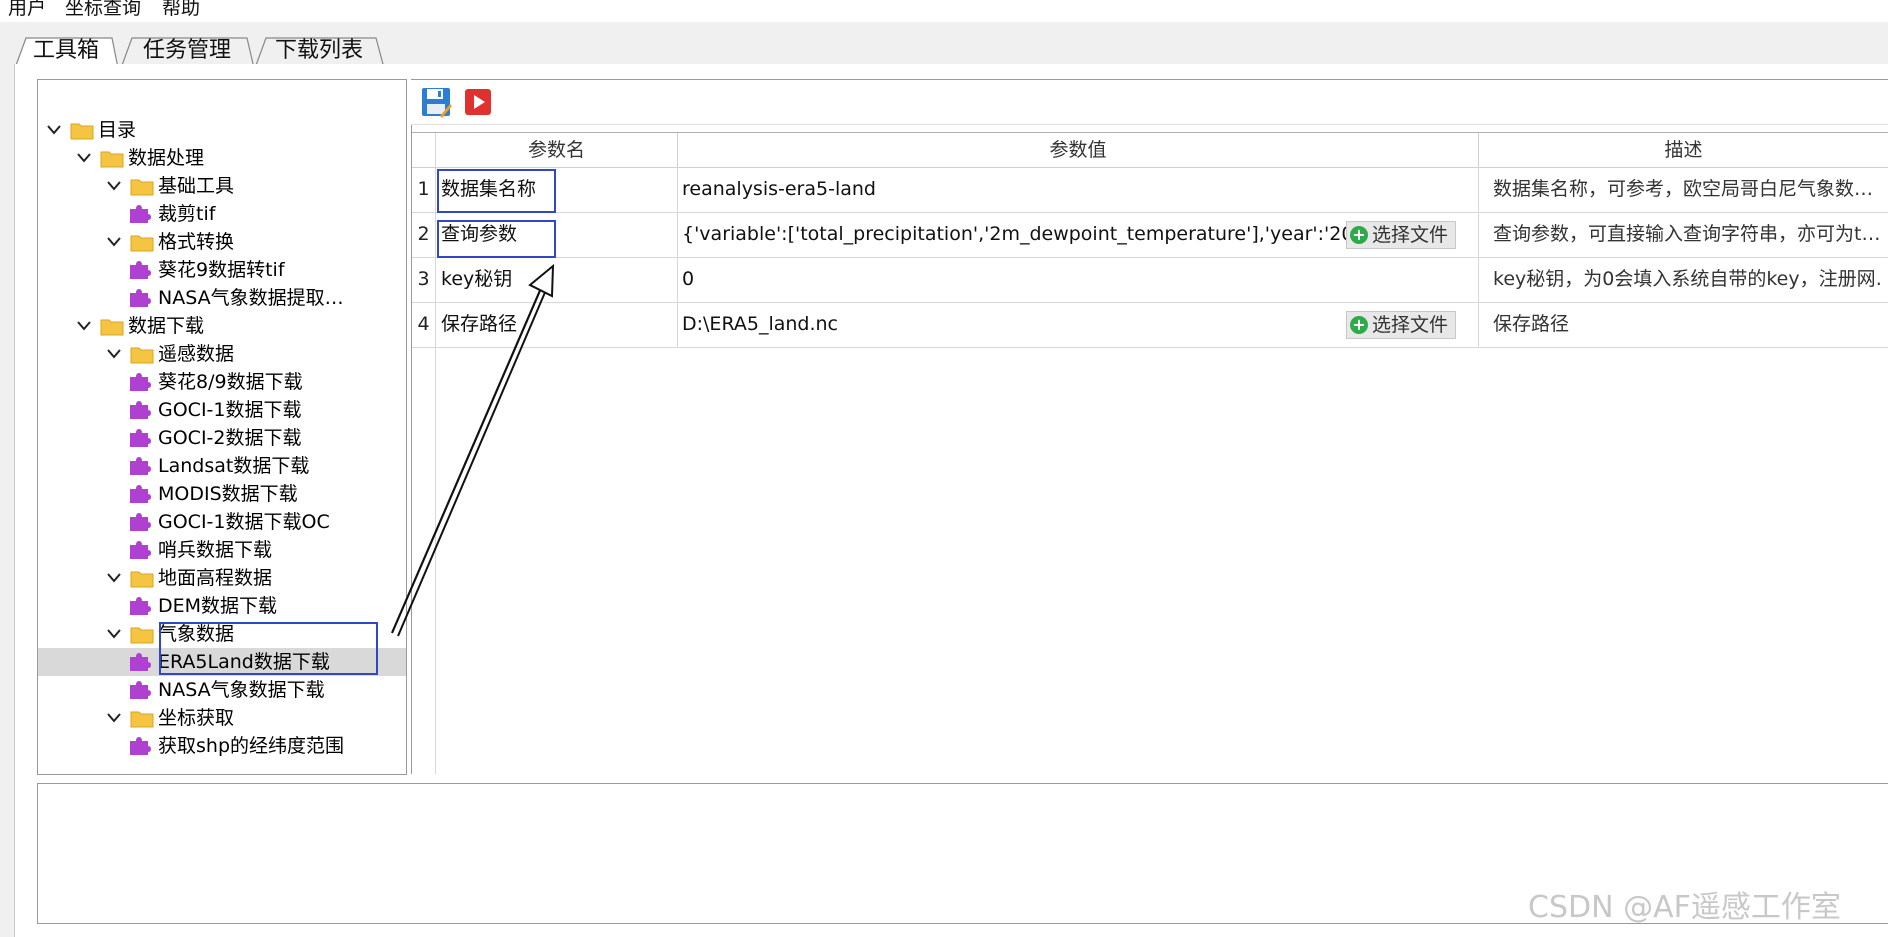 The image size is (1888, 937). What do you see at coordinates (1684, 907) in the screenshot?
I see `watermark: CSDN @AF遥感工作室` at bounding box center [1684, 907].